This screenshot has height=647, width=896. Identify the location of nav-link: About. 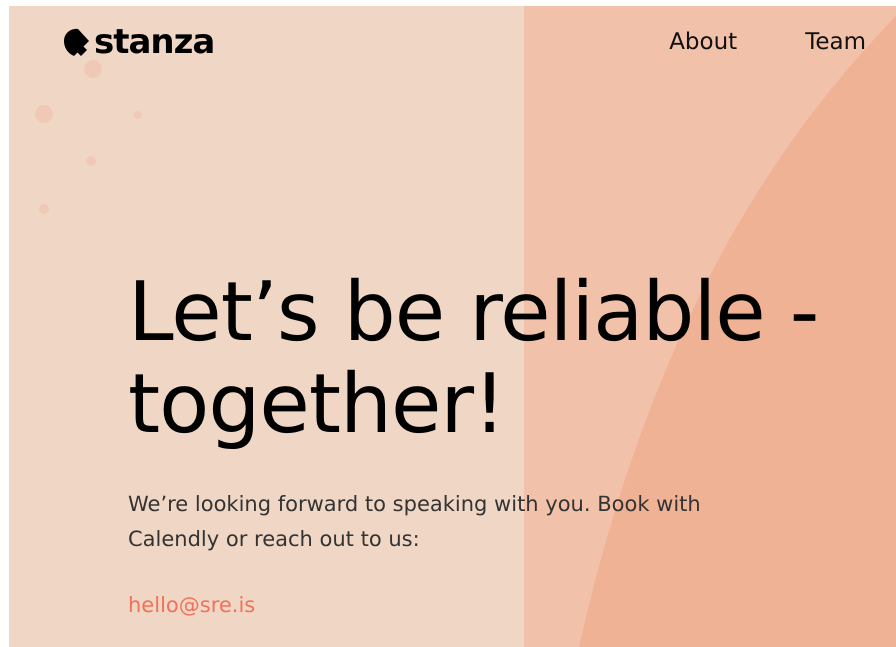
(703, 42).